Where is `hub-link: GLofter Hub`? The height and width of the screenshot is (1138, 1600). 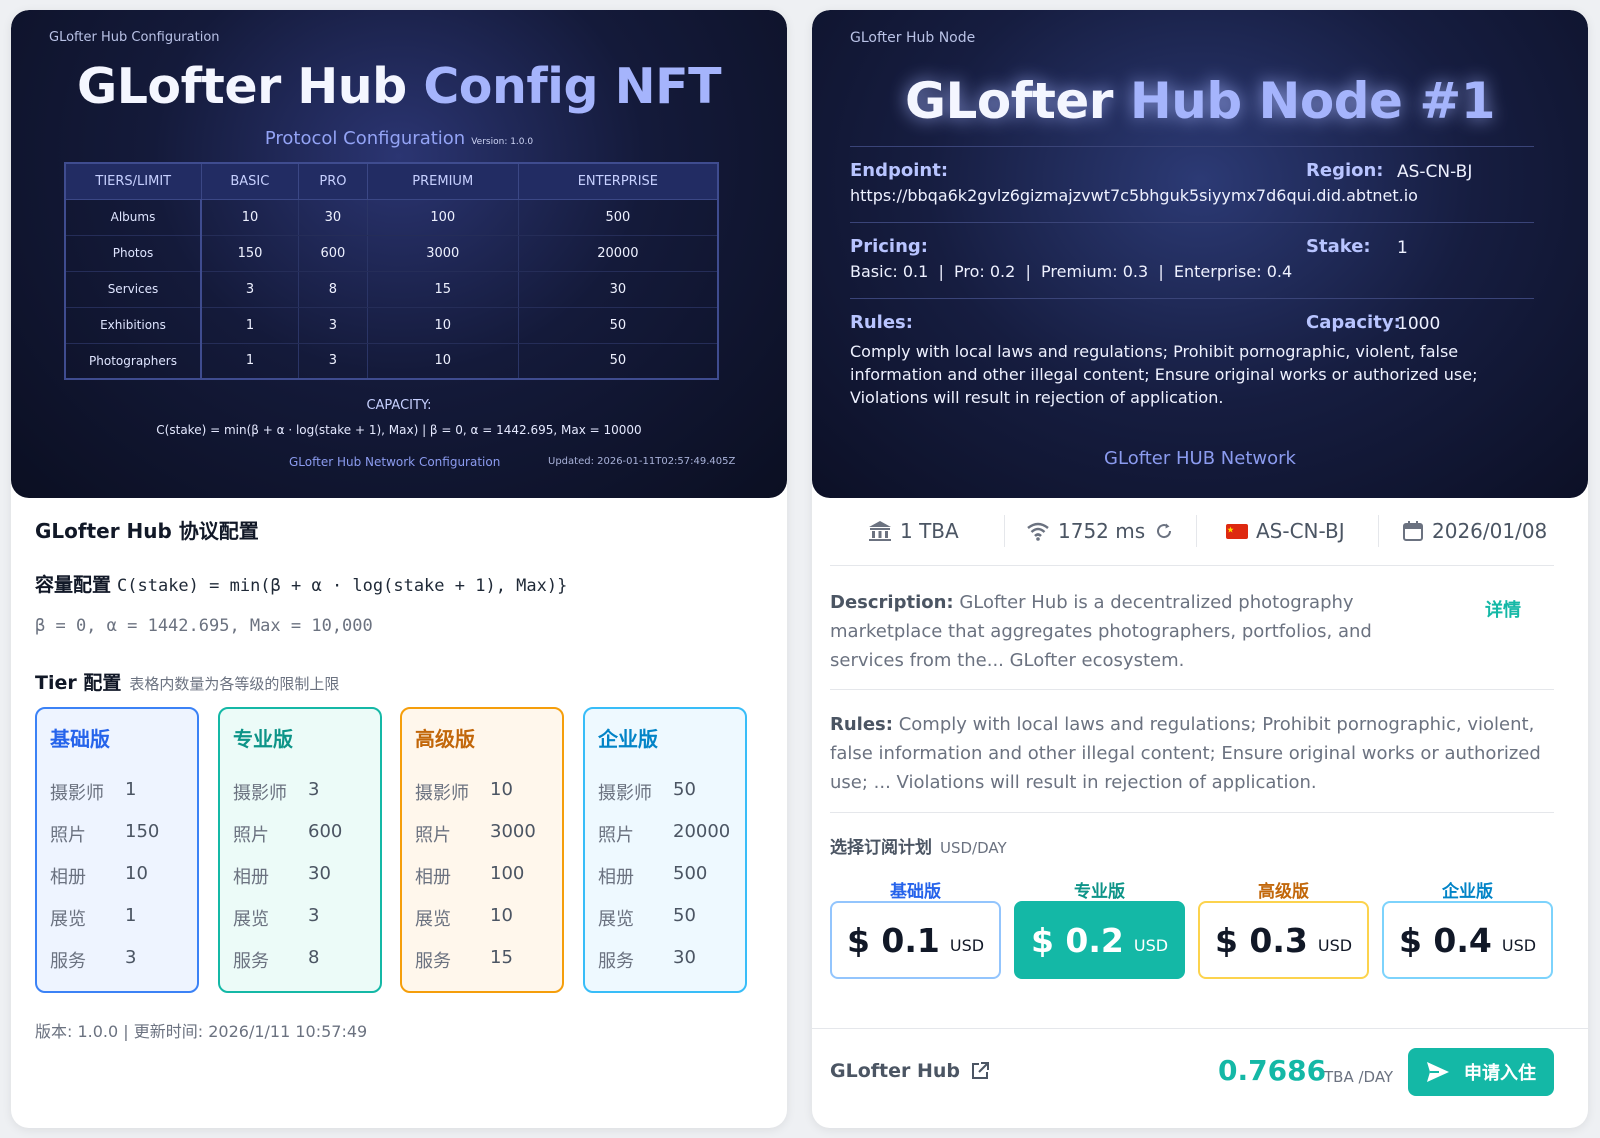
hub-link: GLofter Hub is located at coordinates (910, 1071).